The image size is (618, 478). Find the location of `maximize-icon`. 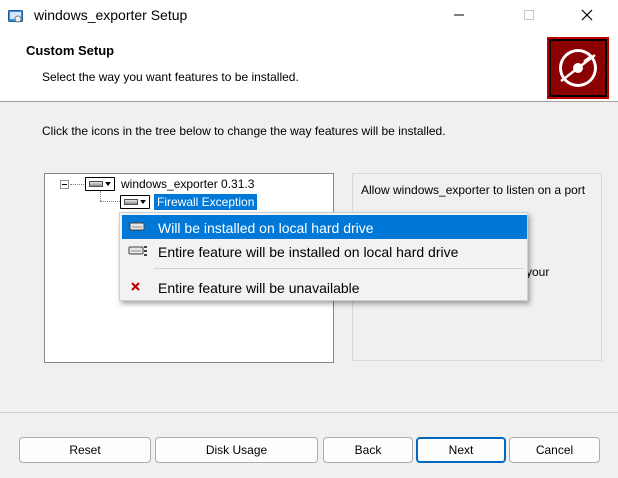

maximize-icon is located at coordinates (529, 16).